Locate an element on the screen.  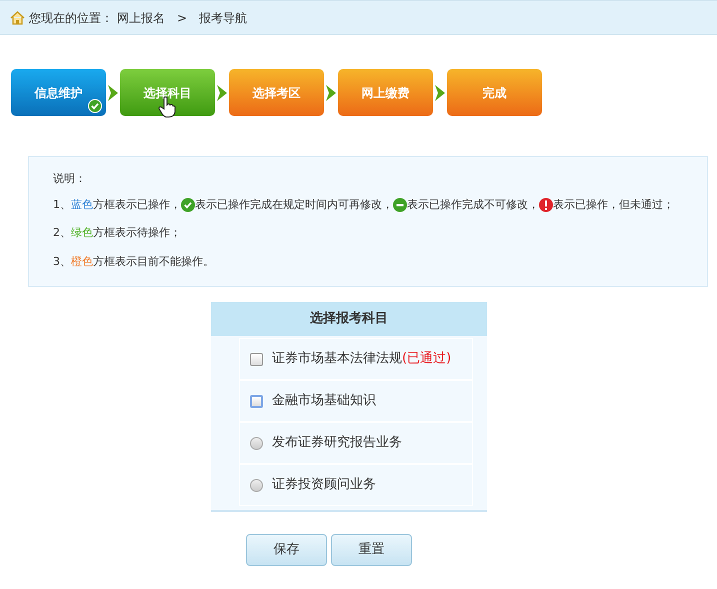
step-box: 网上缴费 is located at coordinates (385, 92).